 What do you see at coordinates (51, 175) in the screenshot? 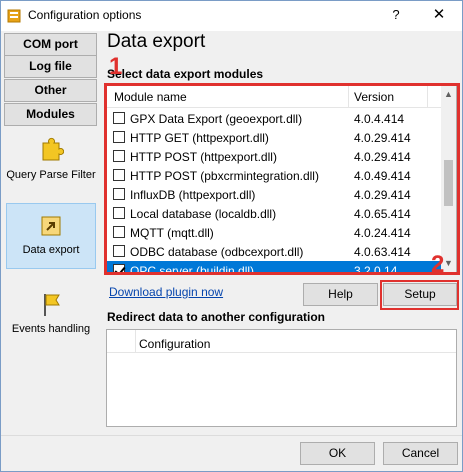
I see `nav-item-label: Query Parse Filter` at bounding box center [51, 175].